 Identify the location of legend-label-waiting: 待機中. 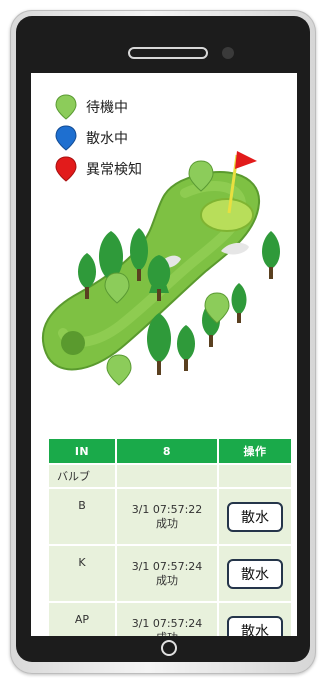
(107, 107).